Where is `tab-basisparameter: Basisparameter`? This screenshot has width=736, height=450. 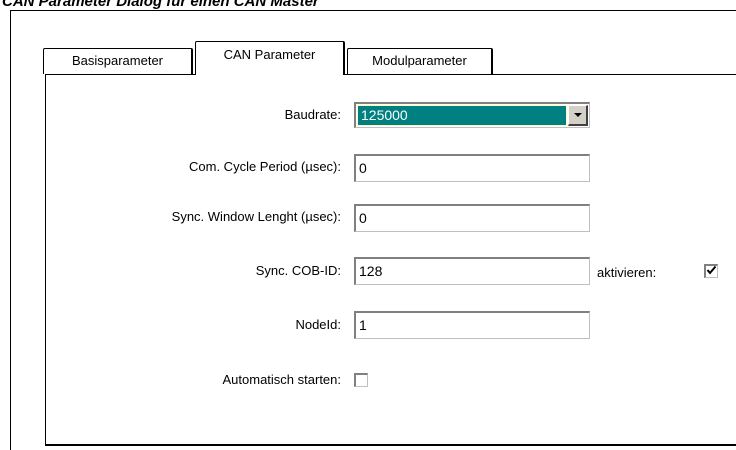 tab-basisparameter: Basisparameter is located at coordinates (118, 61).